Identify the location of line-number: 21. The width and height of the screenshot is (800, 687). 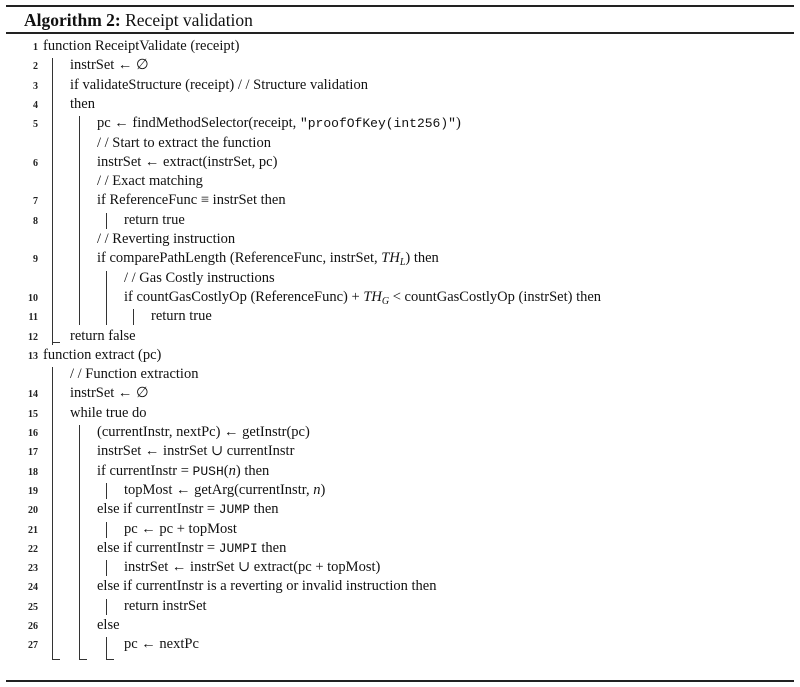
(33, 530).